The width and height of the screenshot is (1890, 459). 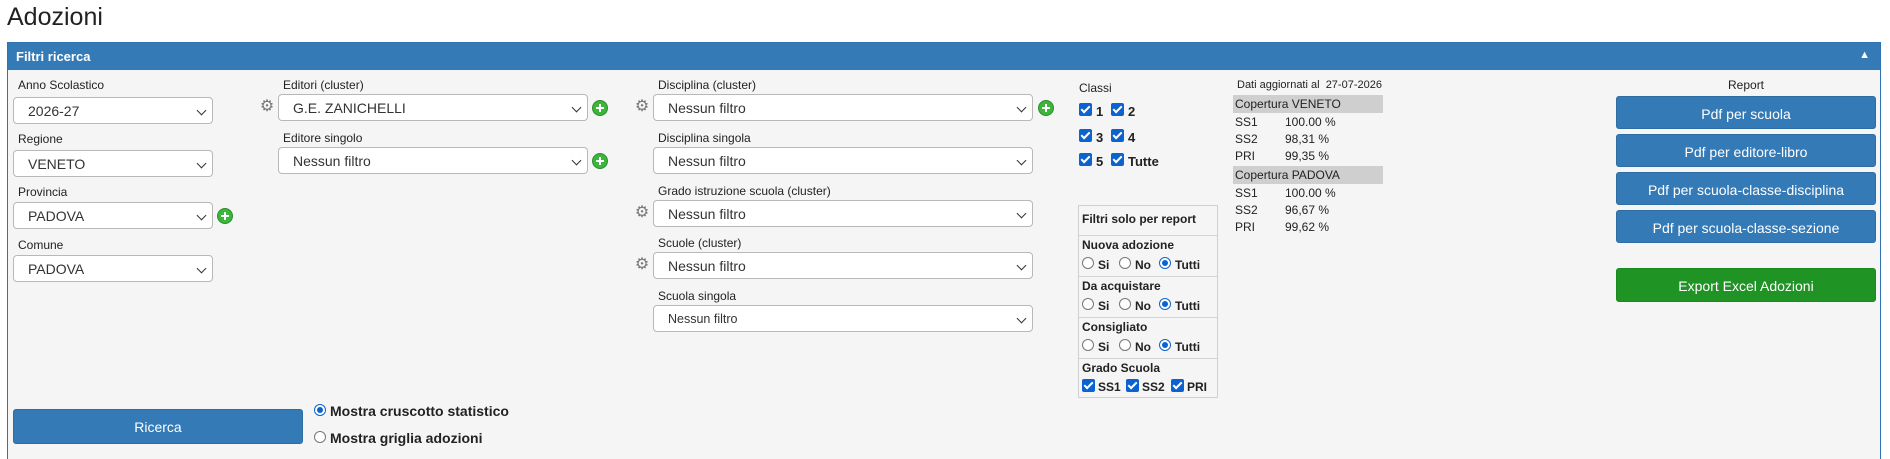 What do you see at coordinates (1310, 122) in the screenshot?
I see `veneto-ss1-value: 100.00 %` at bounding box center [1310, 122].